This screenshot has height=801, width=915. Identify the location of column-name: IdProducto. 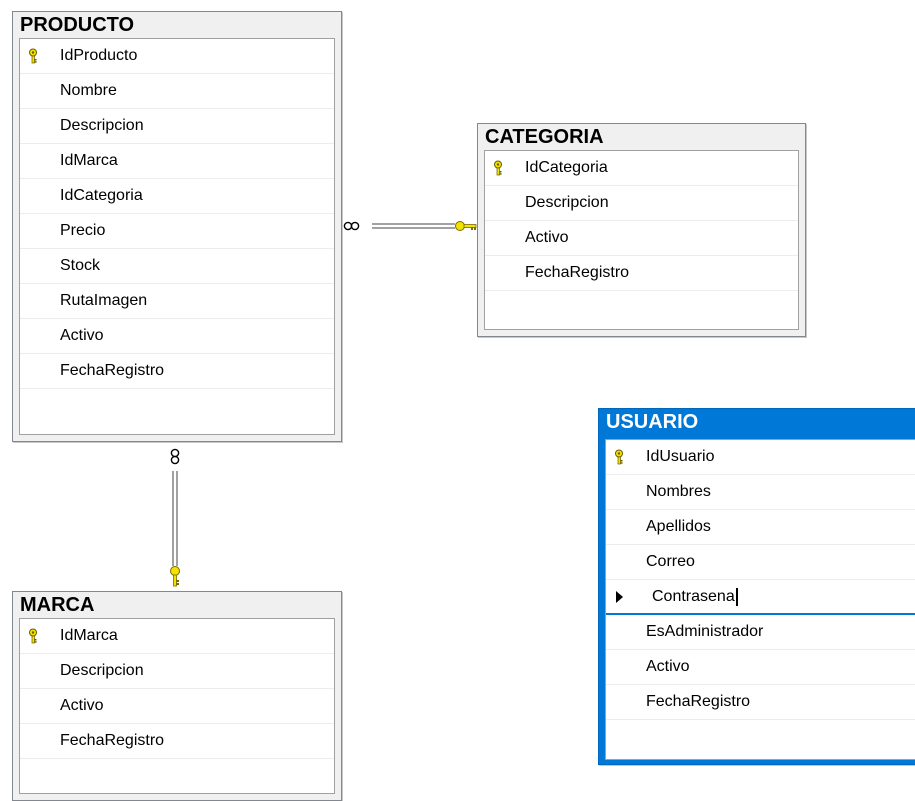
(99, 55).